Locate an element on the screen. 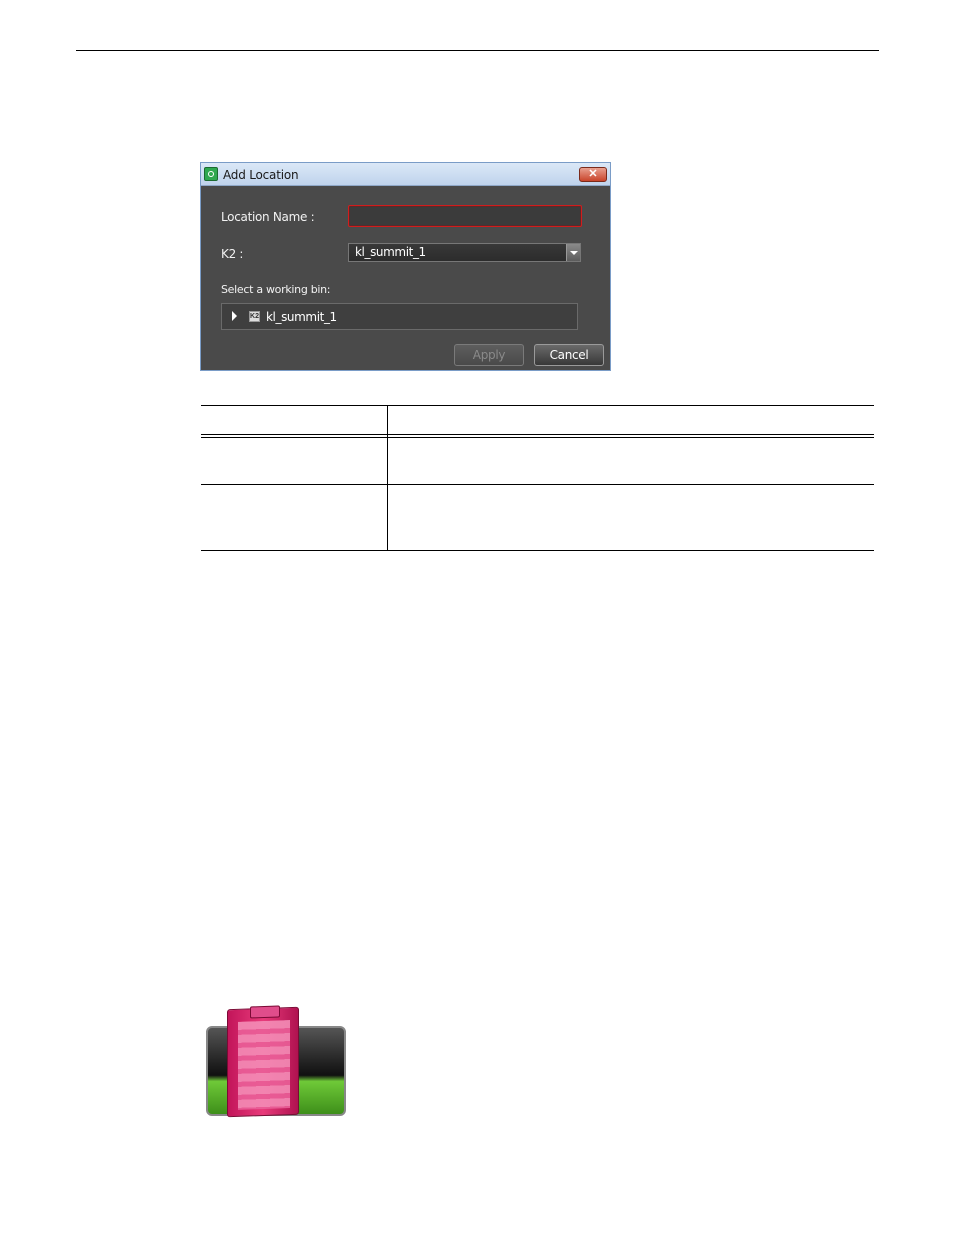  app-icon is located at coordinates (211, 174).